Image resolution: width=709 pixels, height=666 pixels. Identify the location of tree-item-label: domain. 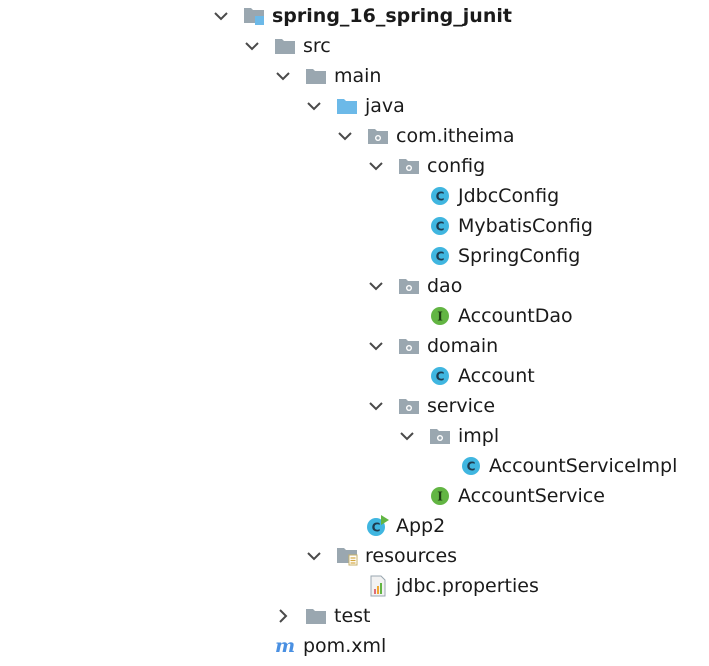
(463, 346).